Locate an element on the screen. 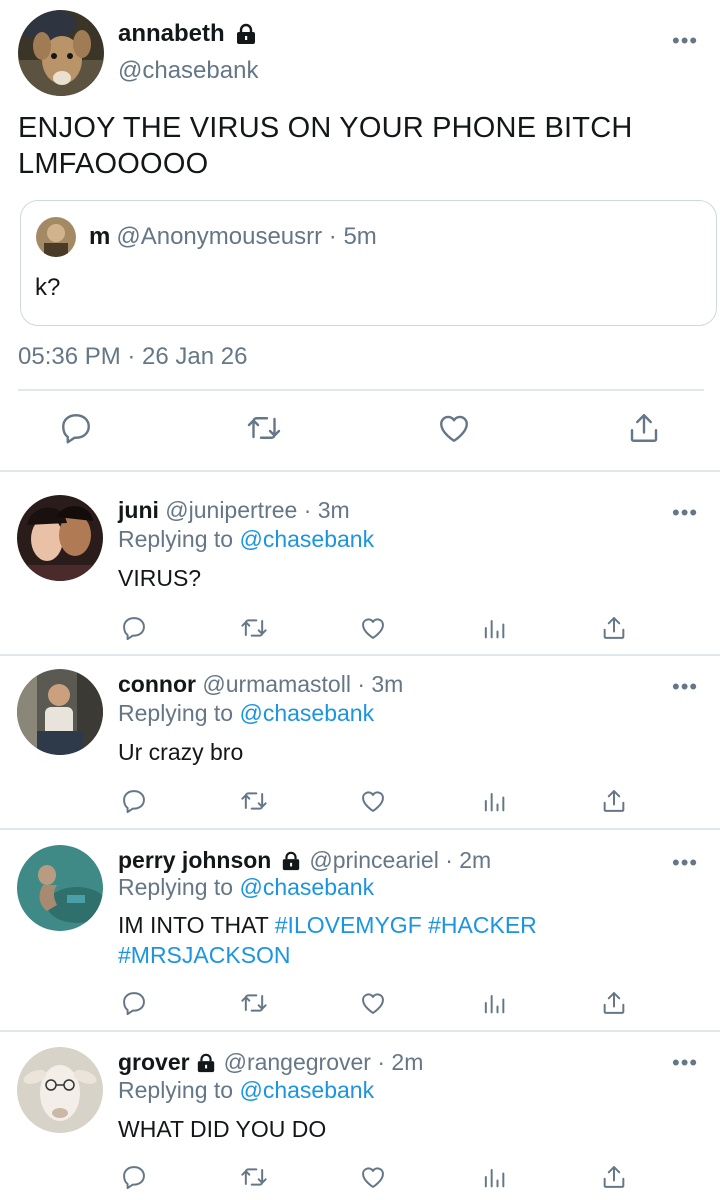 Image resolution: width=720 pixels, height=1200 pixels. reply-author-name: connor is located at coordinates (157, 684).